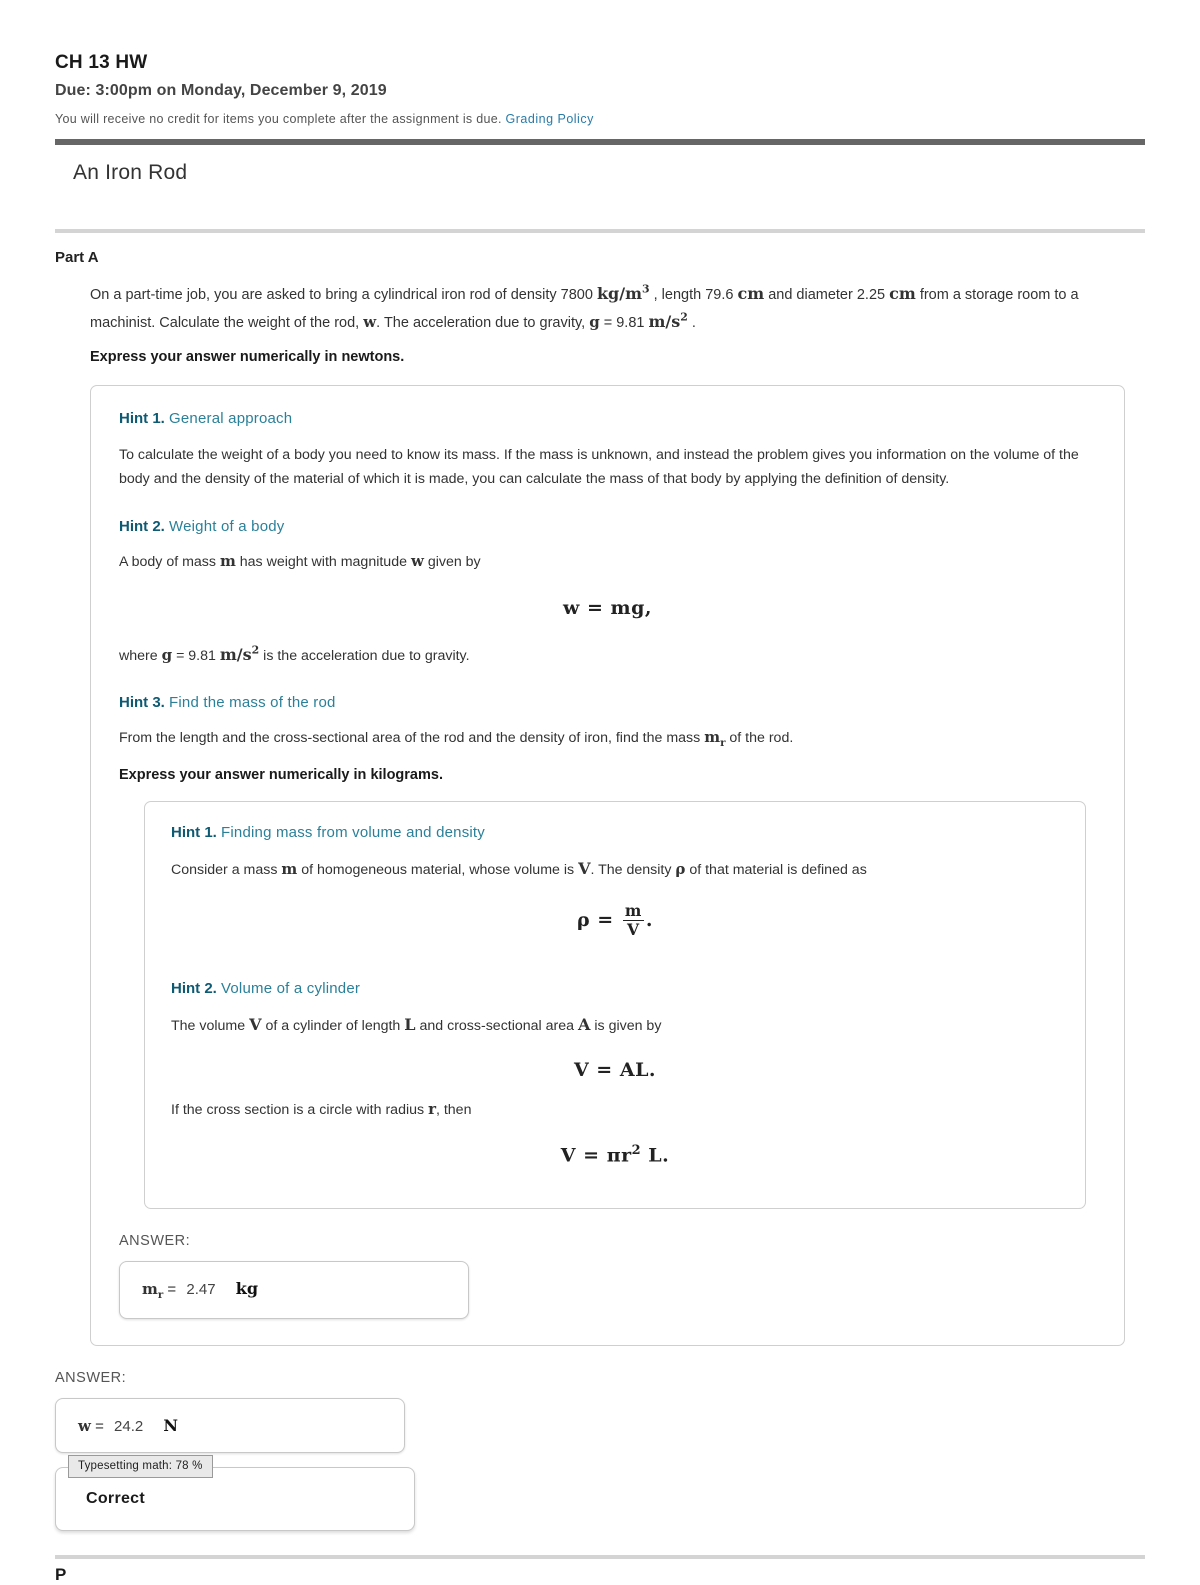  I want to click on equation-weight-eq: =, so click(595, 607).